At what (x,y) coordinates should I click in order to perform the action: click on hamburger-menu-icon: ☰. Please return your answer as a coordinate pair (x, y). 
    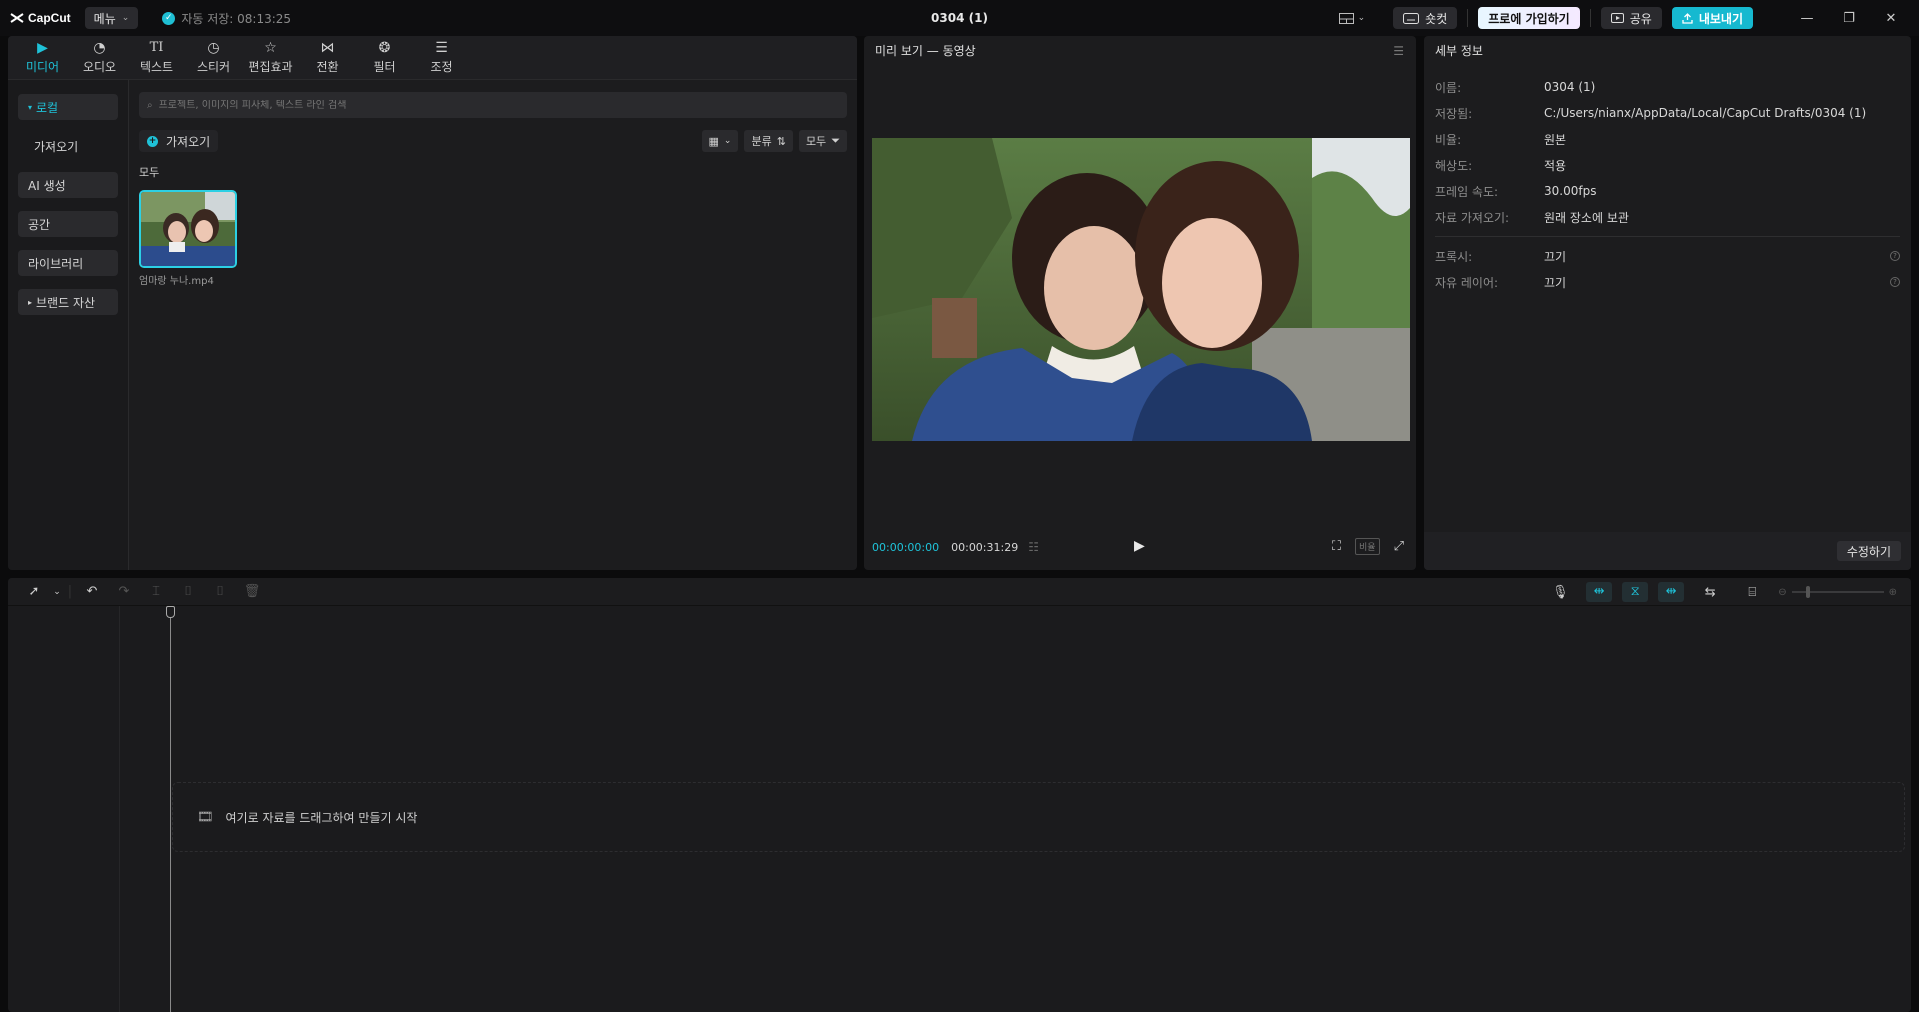
    Looking at the image, I should click on (1398, 51).